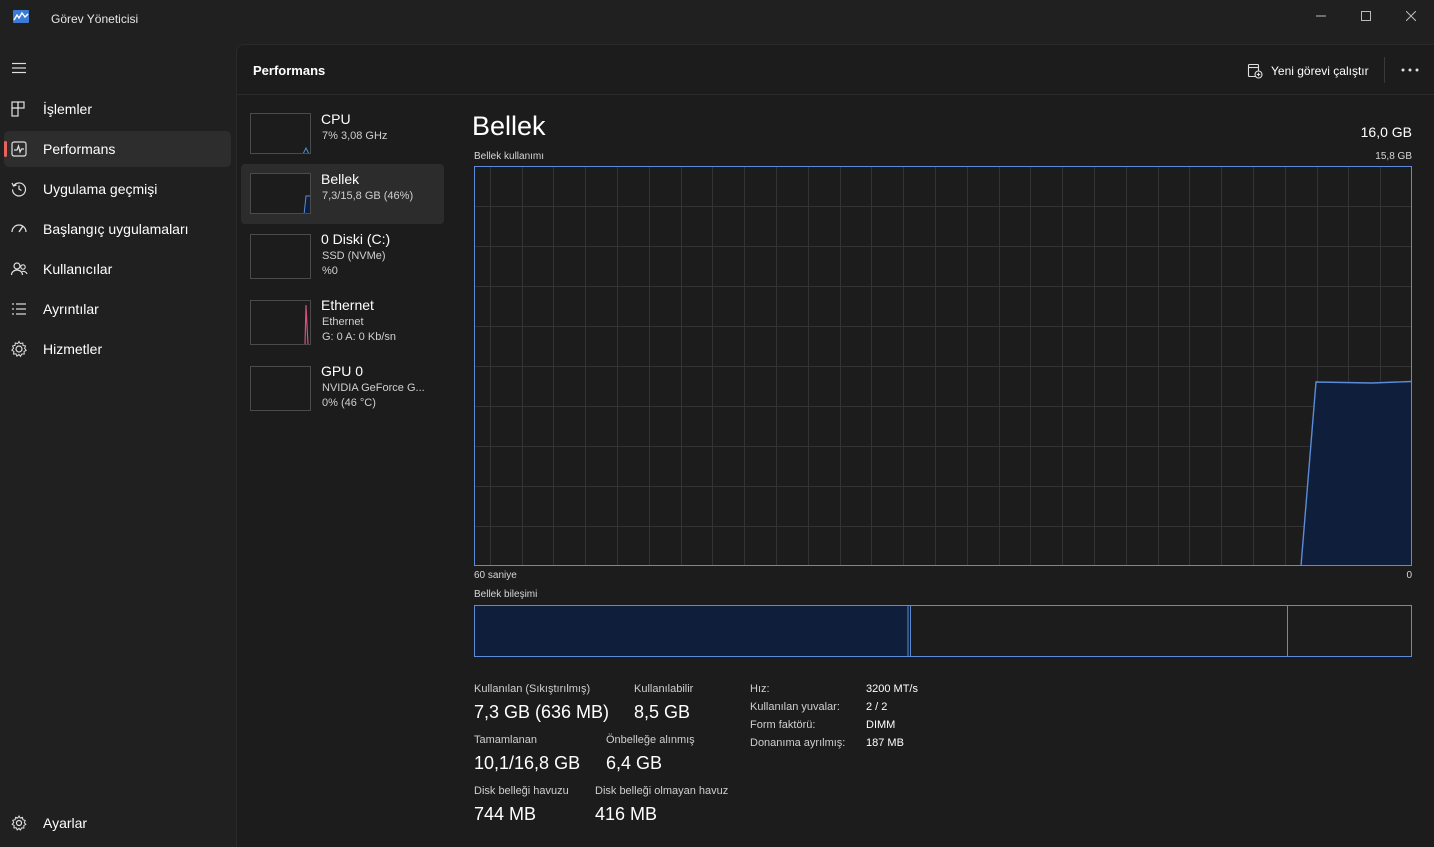  What do you see at coordinates (95, 19) in the screenshot?
I see `window-title: Görev Yöneticisi` at bounding box center [95, 19].